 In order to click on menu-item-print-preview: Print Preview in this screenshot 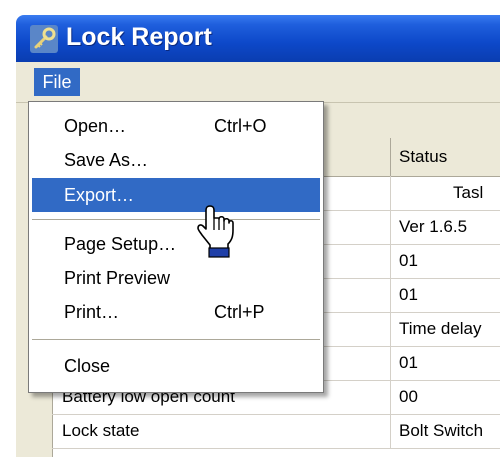, I will do `click(176, 278)`.